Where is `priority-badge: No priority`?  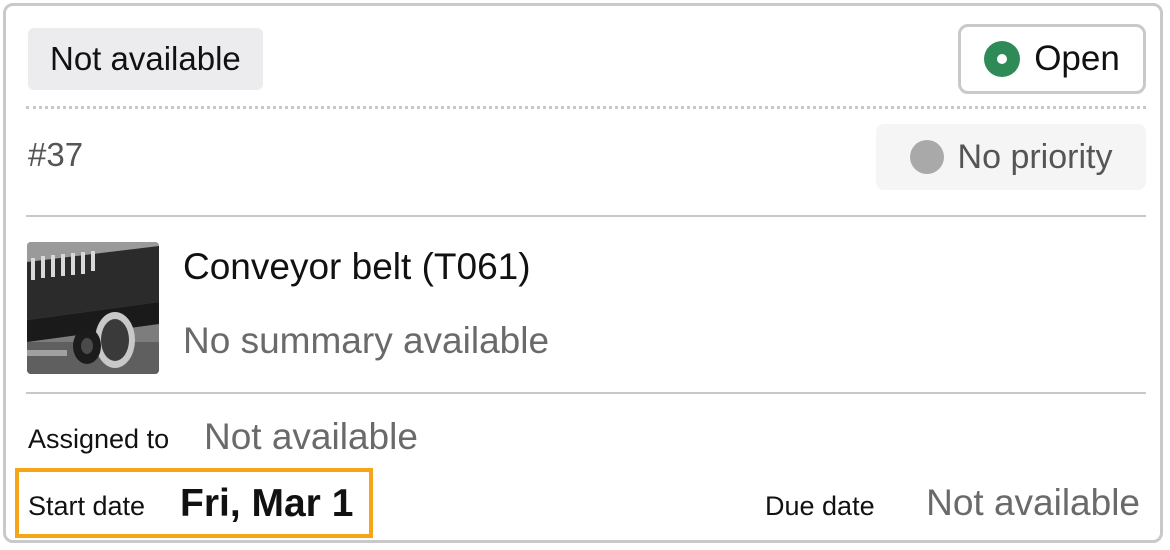
priority-badge: No priority is located at coordinates (1011, 157).